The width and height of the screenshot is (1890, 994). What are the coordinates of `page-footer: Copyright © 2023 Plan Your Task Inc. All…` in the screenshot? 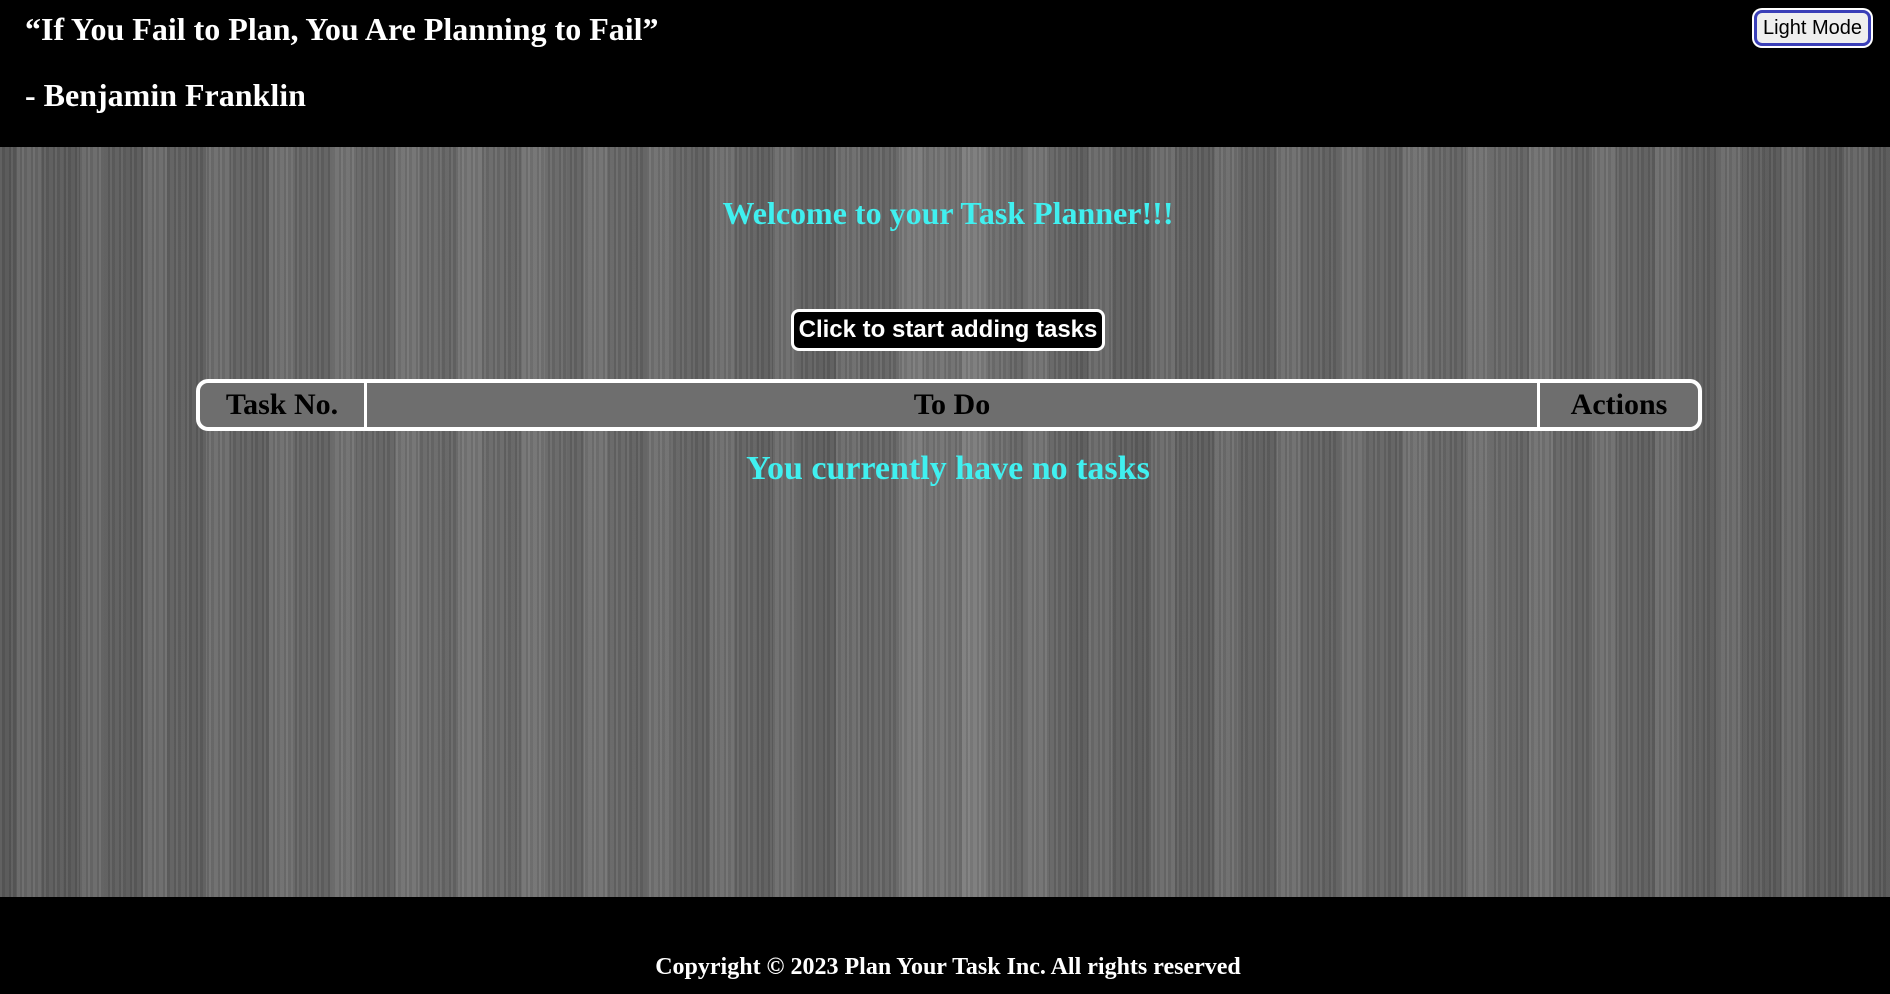 It's located at (945, 945).